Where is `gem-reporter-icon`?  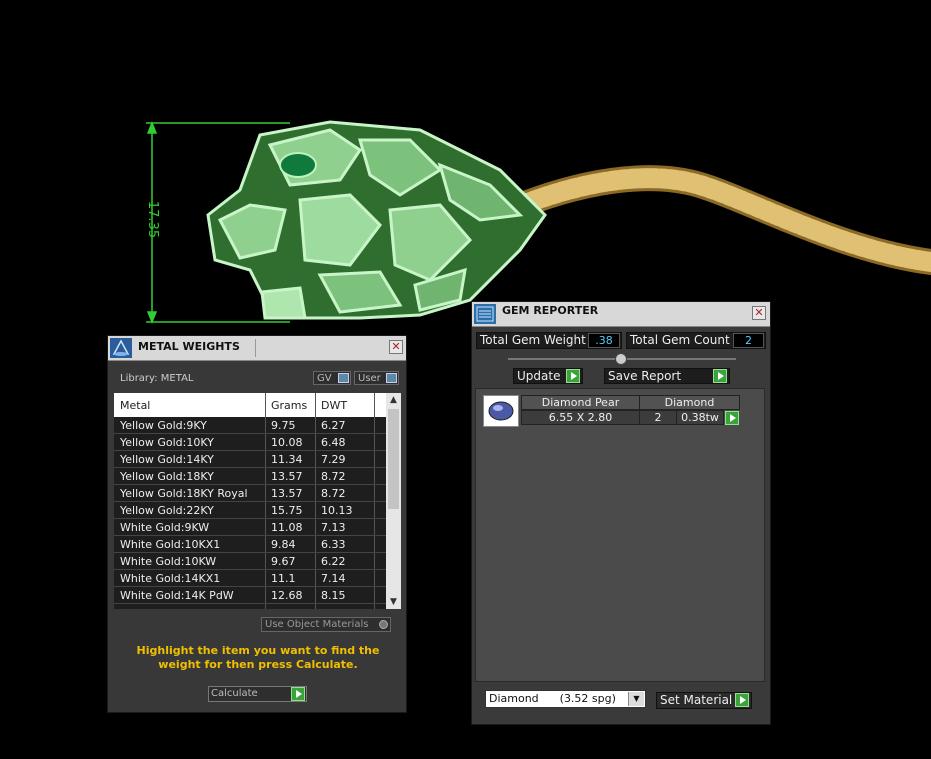
gem-reporter-icon is located at coordinates (485, 314).